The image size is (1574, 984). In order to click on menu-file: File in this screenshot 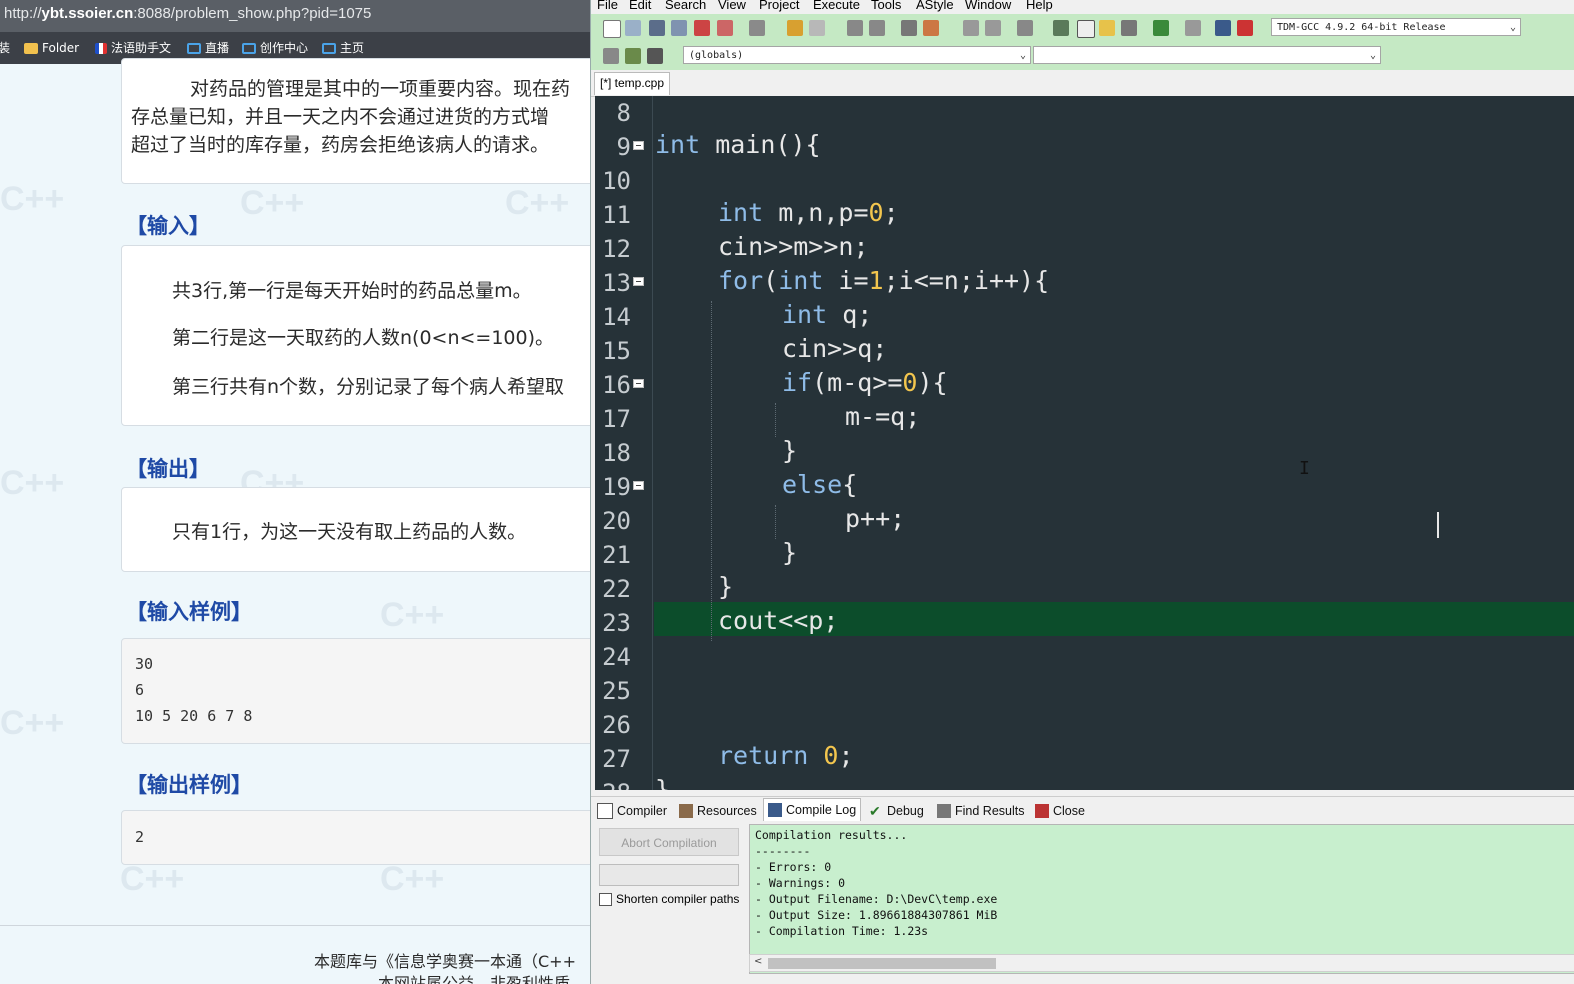, I will do `click(607, 5)`.